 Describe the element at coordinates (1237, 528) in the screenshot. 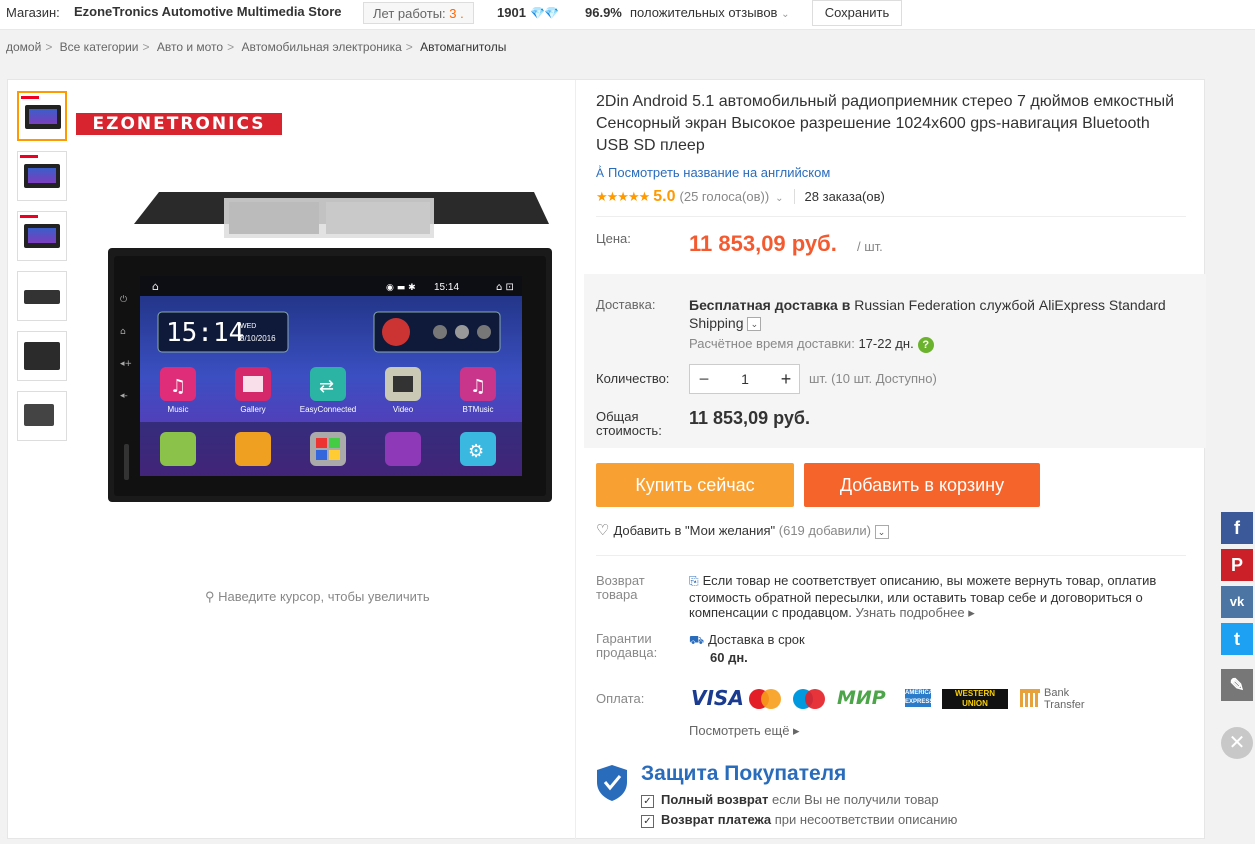

I see `facebook-share-icon: f` at that location.